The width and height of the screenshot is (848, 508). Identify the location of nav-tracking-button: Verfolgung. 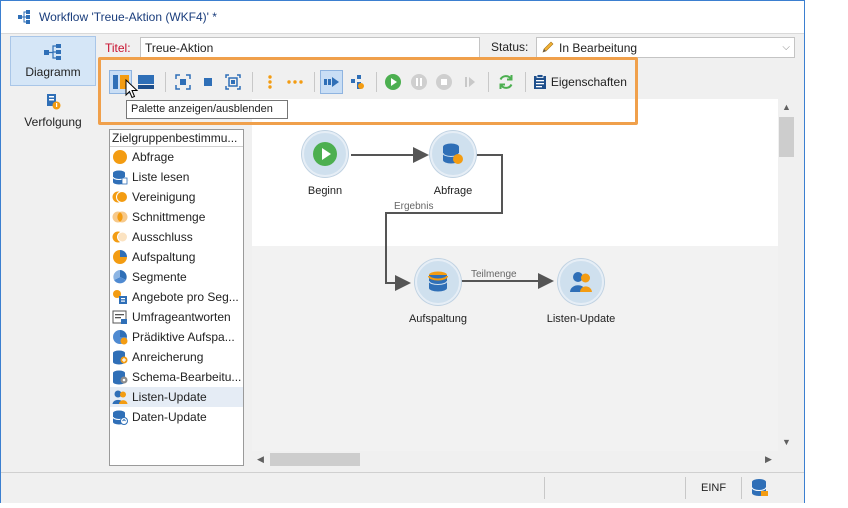
(53, 111).